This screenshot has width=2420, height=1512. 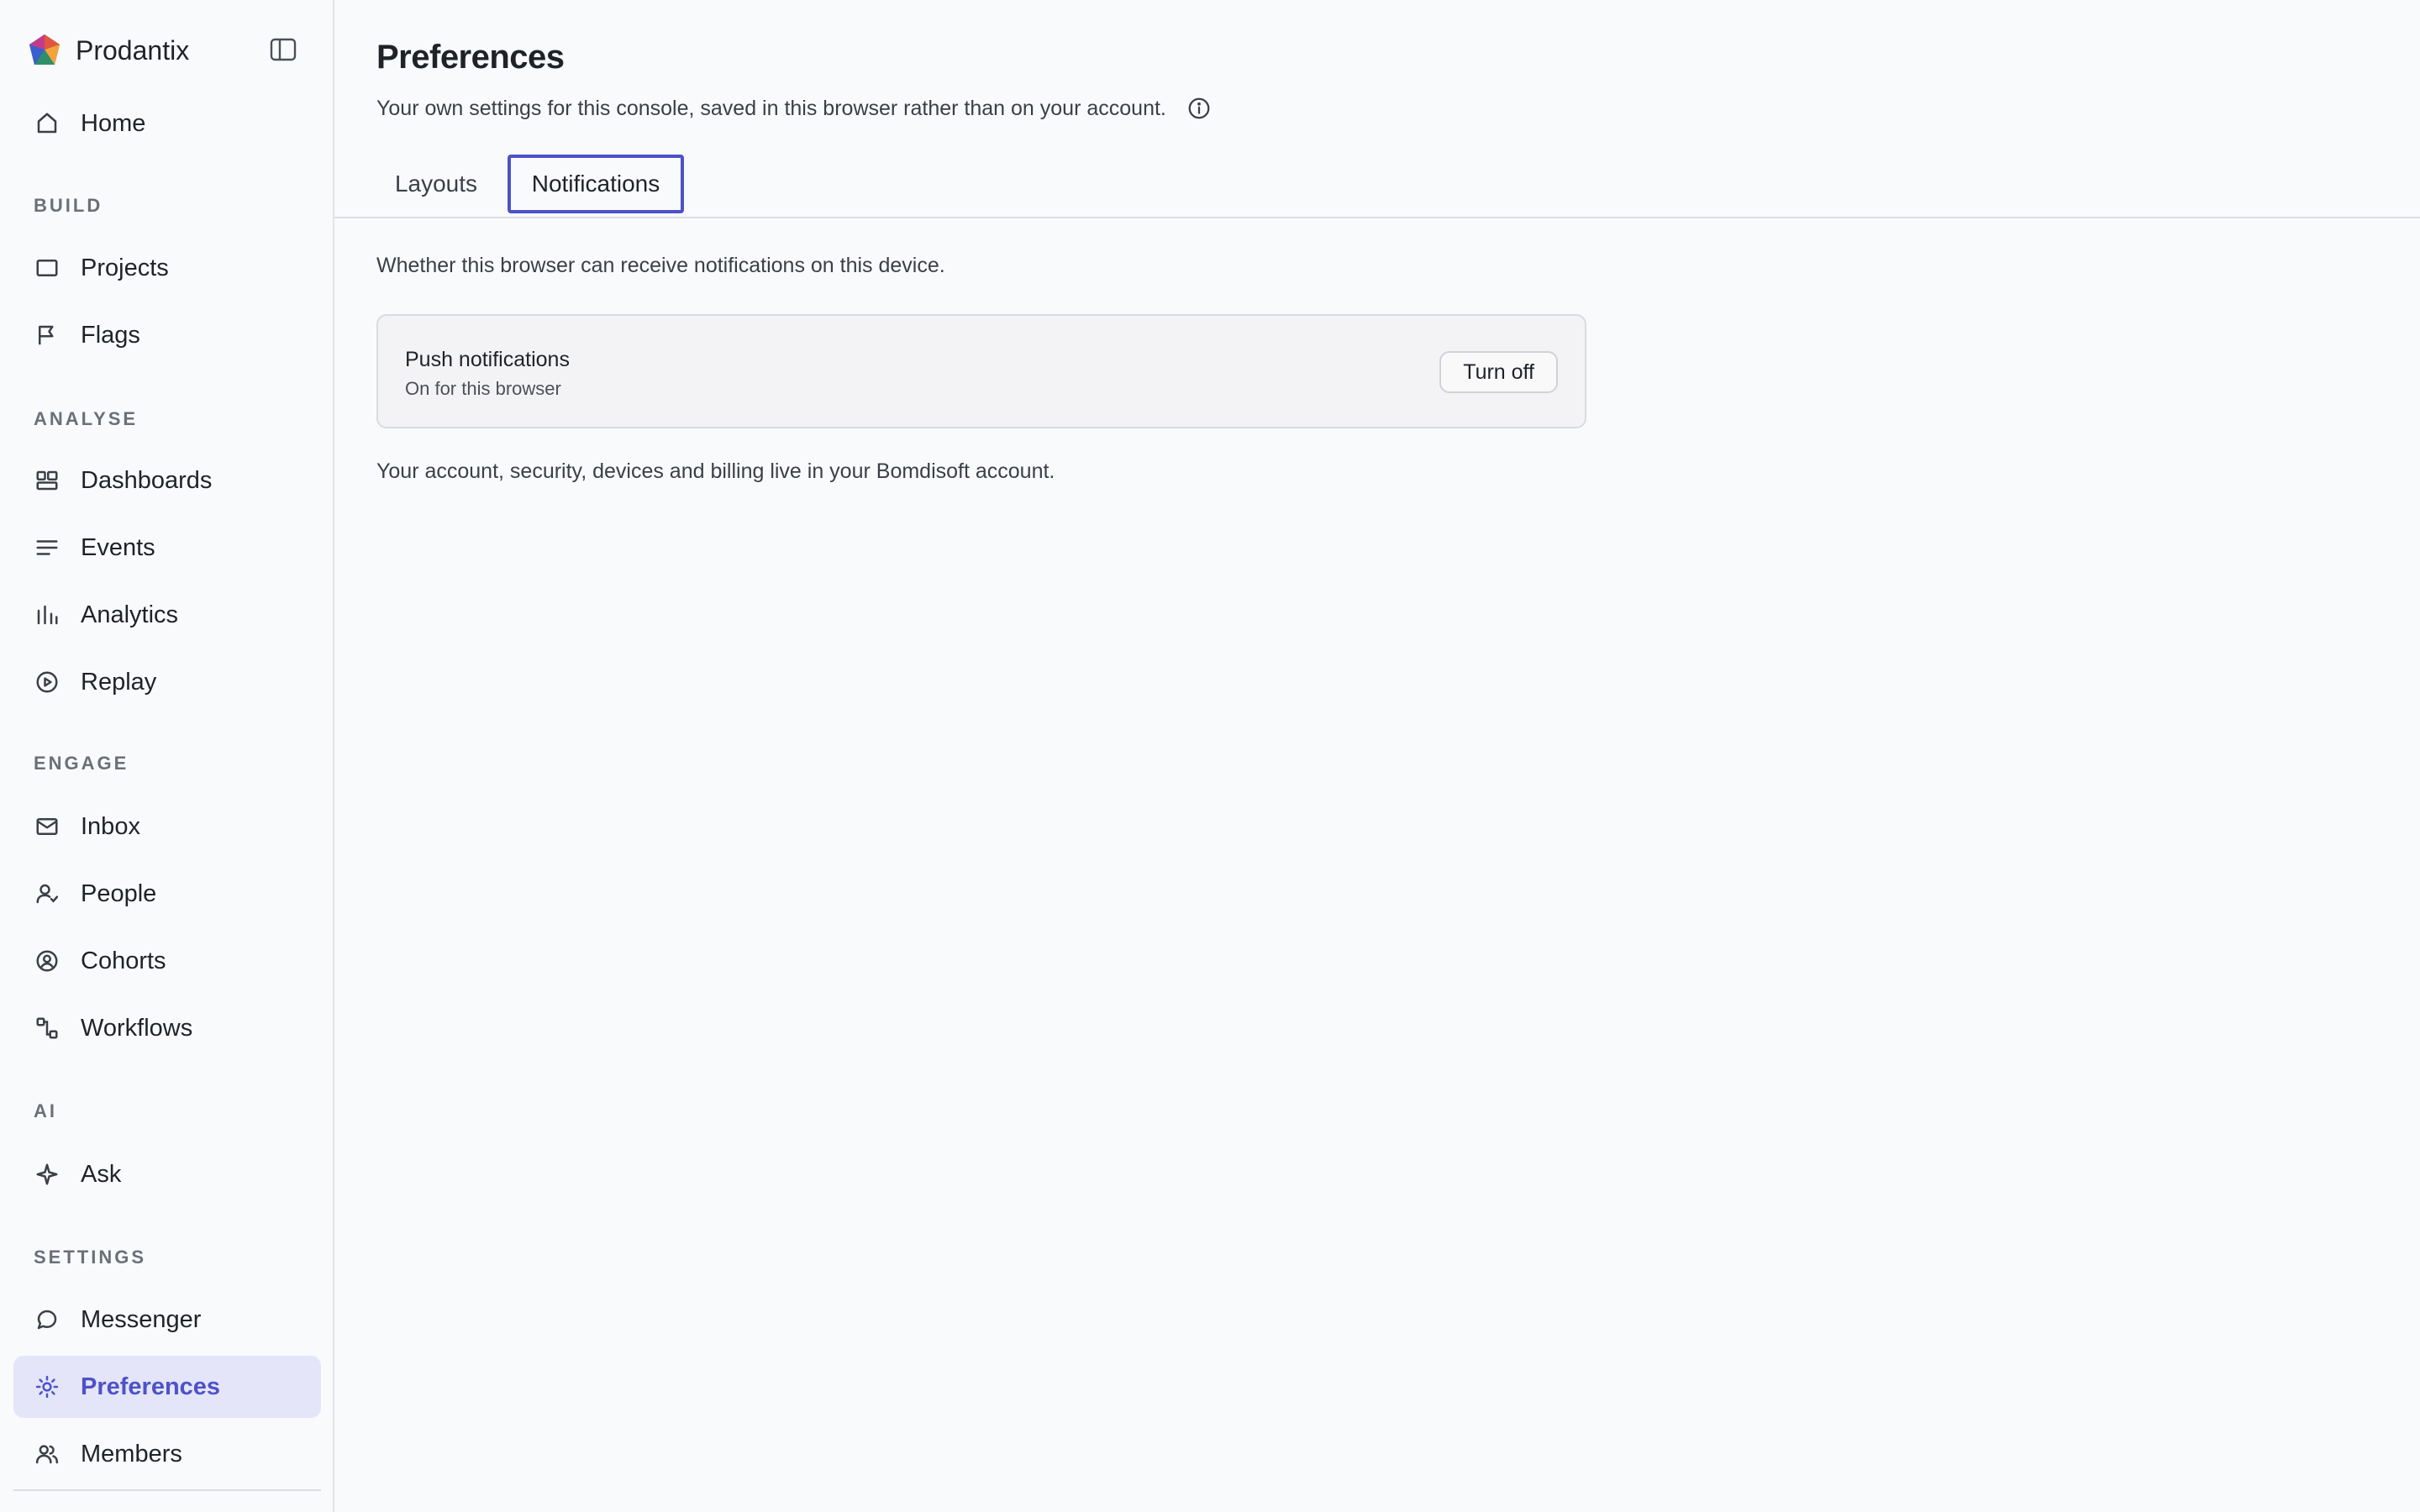 What do you see at coordinates (90, 1257) in the screenshot?
I see `section-label-settings: SETTINGS` at bounding box center [90, 1257].